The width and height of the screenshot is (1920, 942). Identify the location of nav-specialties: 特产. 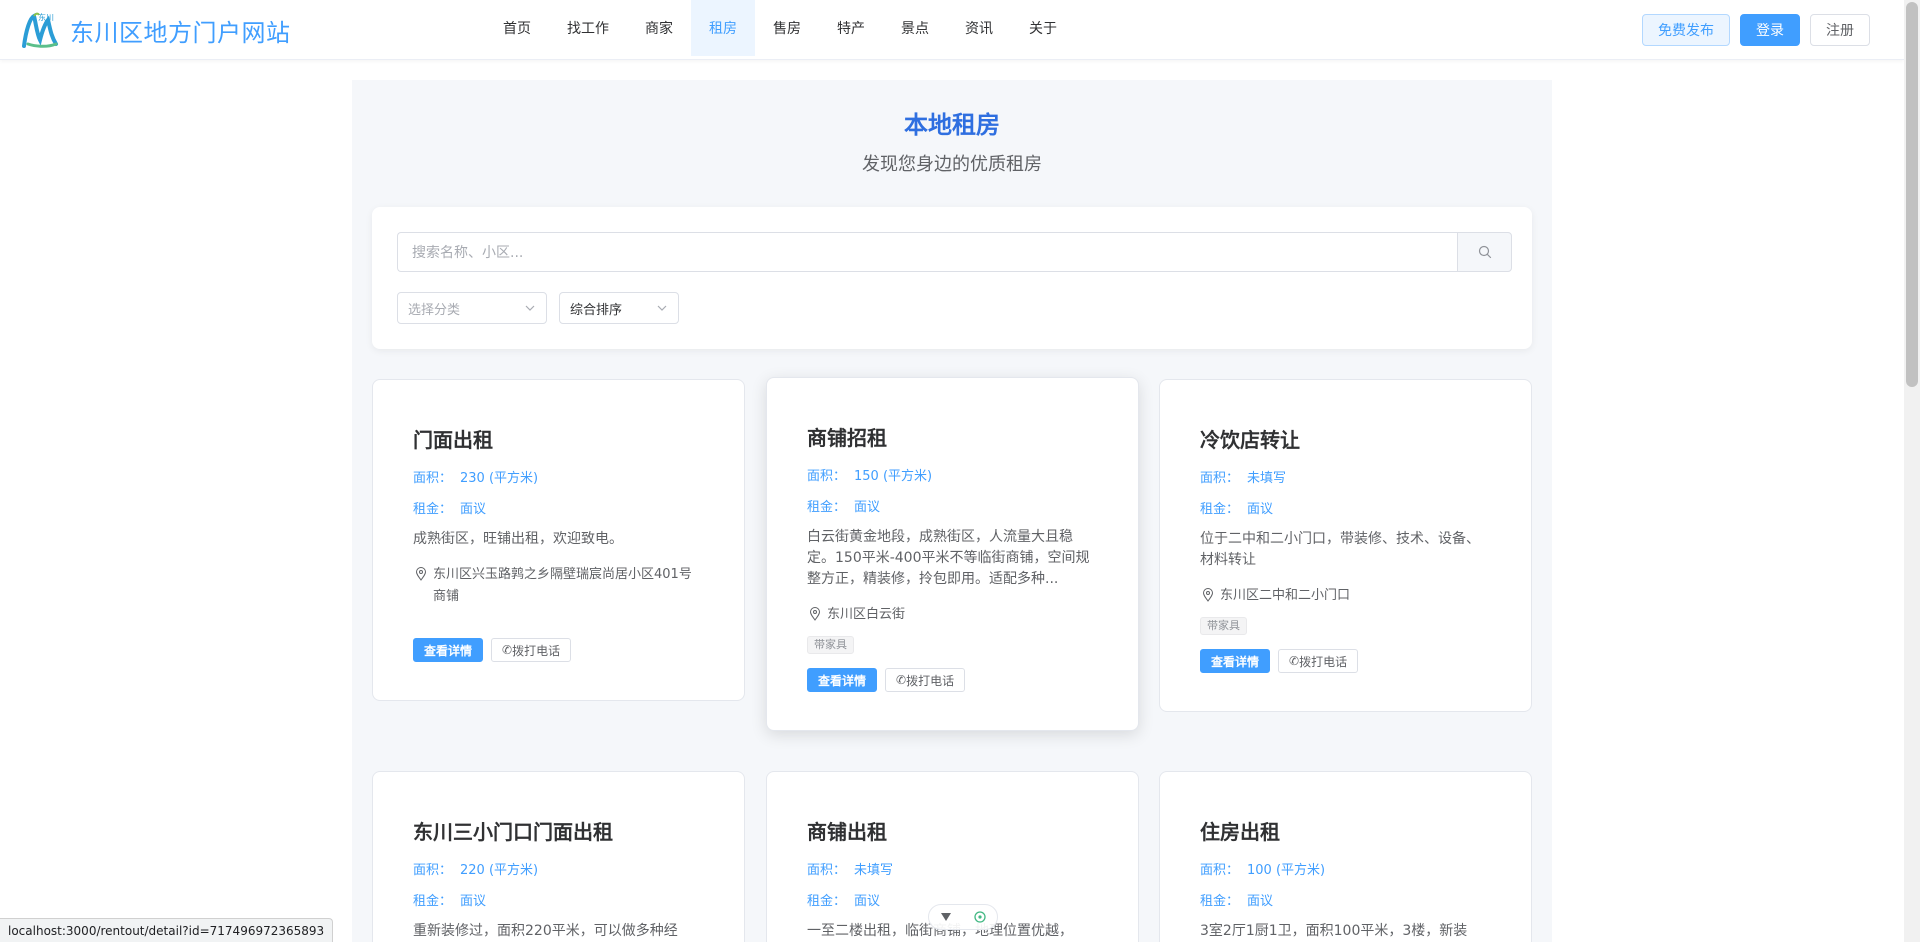
(851, 28).